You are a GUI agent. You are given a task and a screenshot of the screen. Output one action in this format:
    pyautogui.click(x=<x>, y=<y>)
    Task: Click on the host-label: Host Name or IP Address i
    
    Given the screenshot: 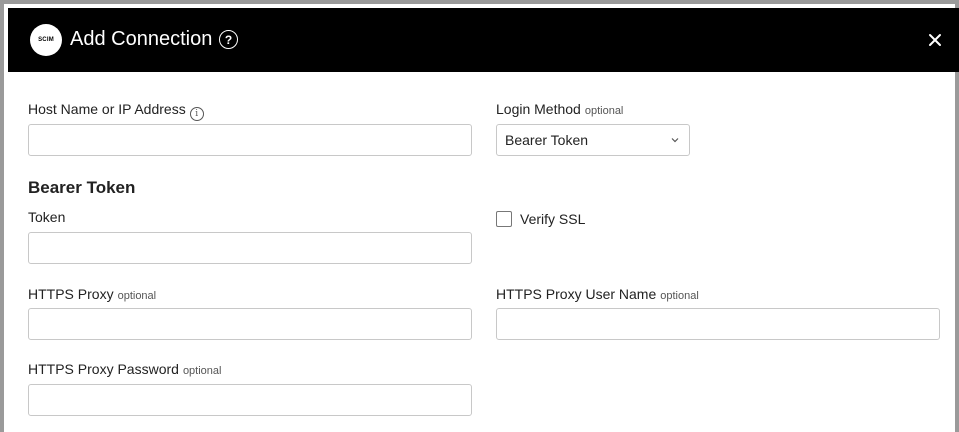 What is the action you would take?
    pyautogui.click(x=116, y=110)
    